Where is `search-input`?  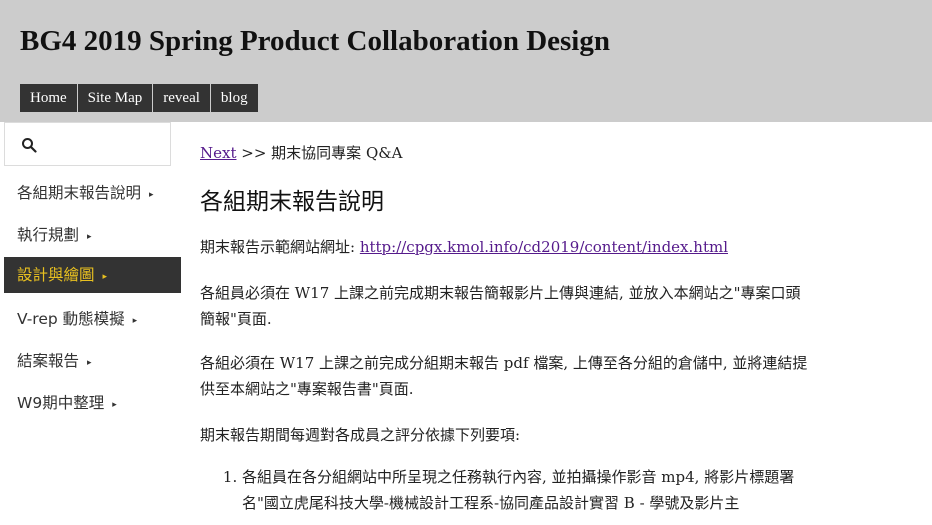 search-input is located at coordinates (87, 144).